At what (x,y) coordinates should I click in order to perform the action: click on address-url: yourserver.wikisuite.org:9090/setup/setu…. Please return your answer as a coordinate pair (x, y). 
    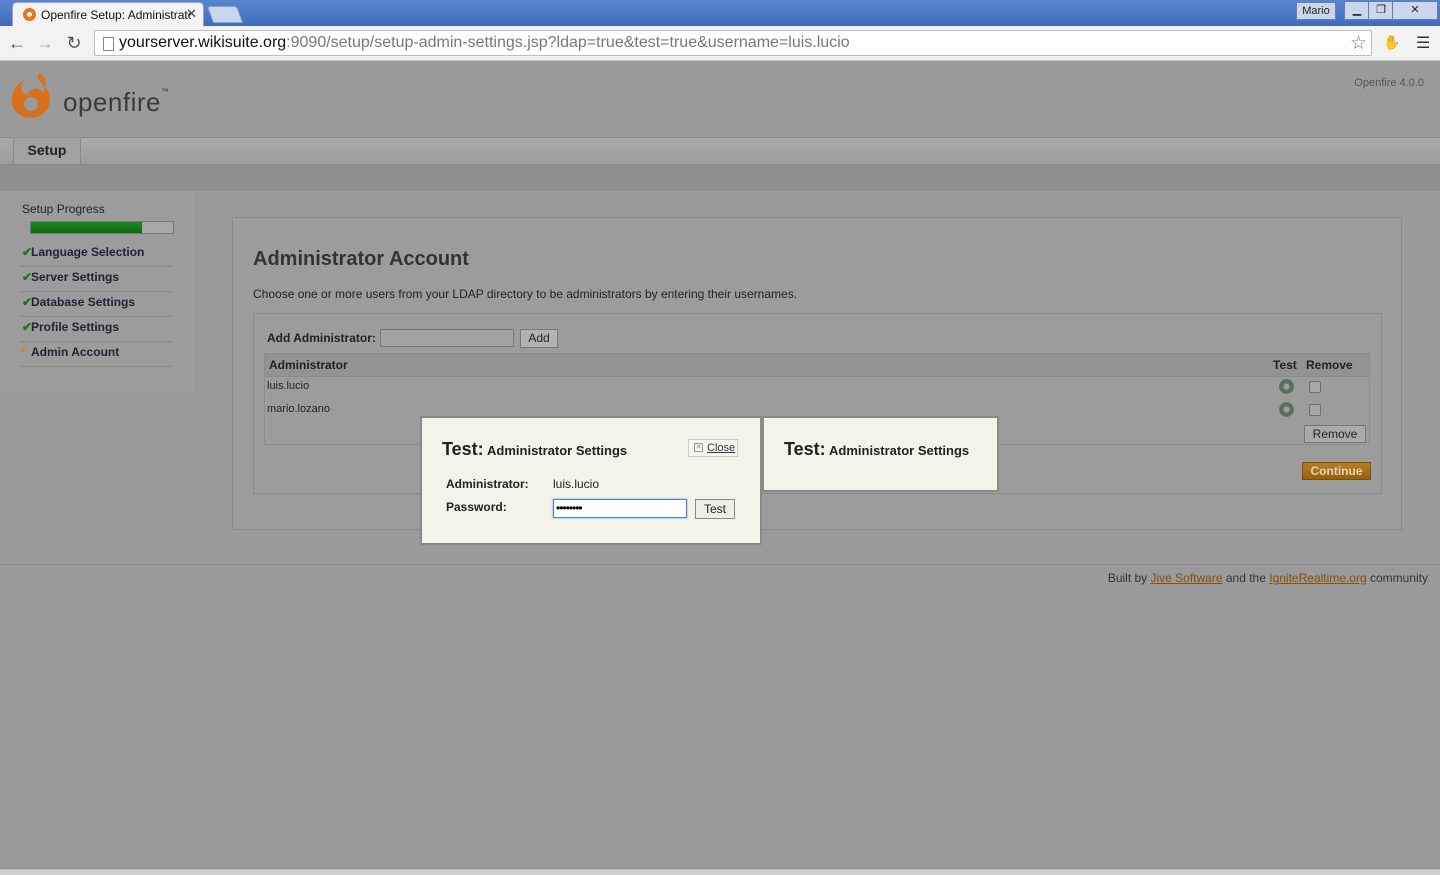
    Looking at the image, I should click on (484, 43).